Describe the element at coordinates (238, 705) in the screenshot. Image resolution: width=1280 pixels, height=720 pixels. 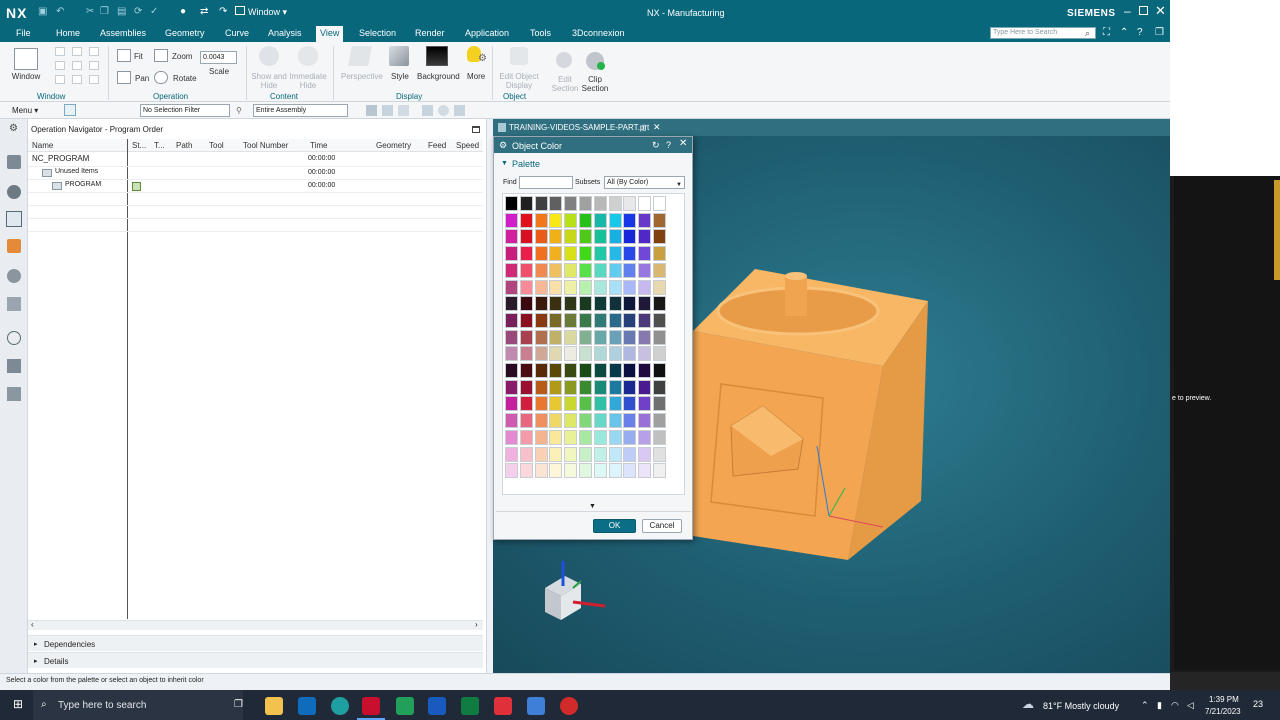
I see `task-view-icon: ❐` at that location.